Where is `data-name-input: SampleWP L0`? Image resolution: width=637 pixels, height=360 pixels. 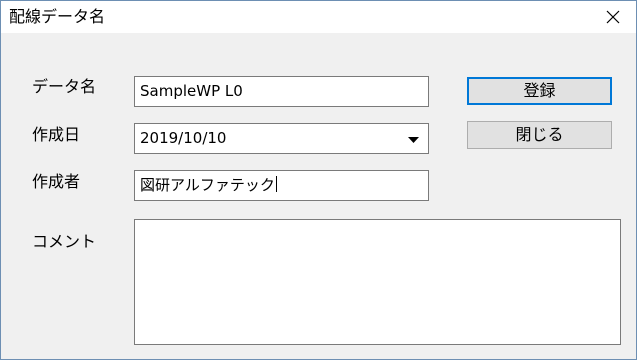
data-name-input: SampleWP L0 is located at coordinates (281, 91).